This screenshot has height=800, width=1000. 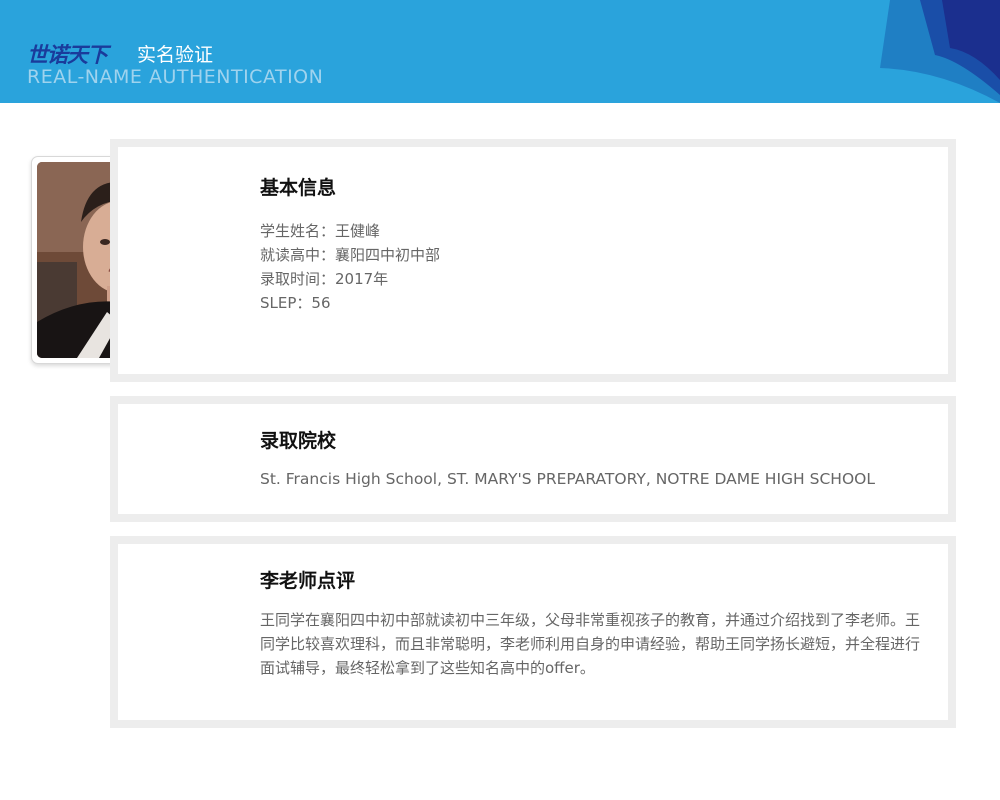 What do you see at coordinates (67, 55) in the screenshot?
I see `brand-logo: 世诺天下` at bounding box center [67, 55].